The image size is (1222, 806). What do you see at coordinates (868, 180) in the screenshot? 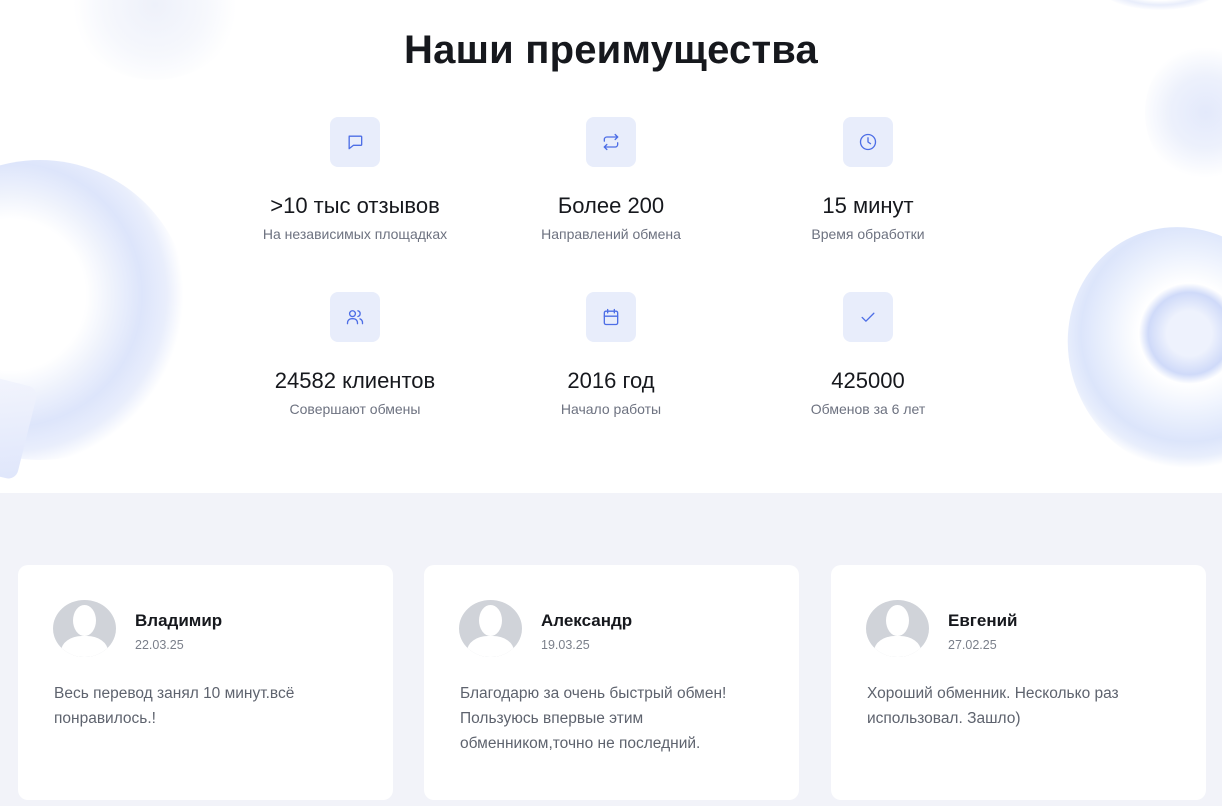
I see `advantage-processing-time: 15 минут Время обработки` at bounding box center [868, 180].